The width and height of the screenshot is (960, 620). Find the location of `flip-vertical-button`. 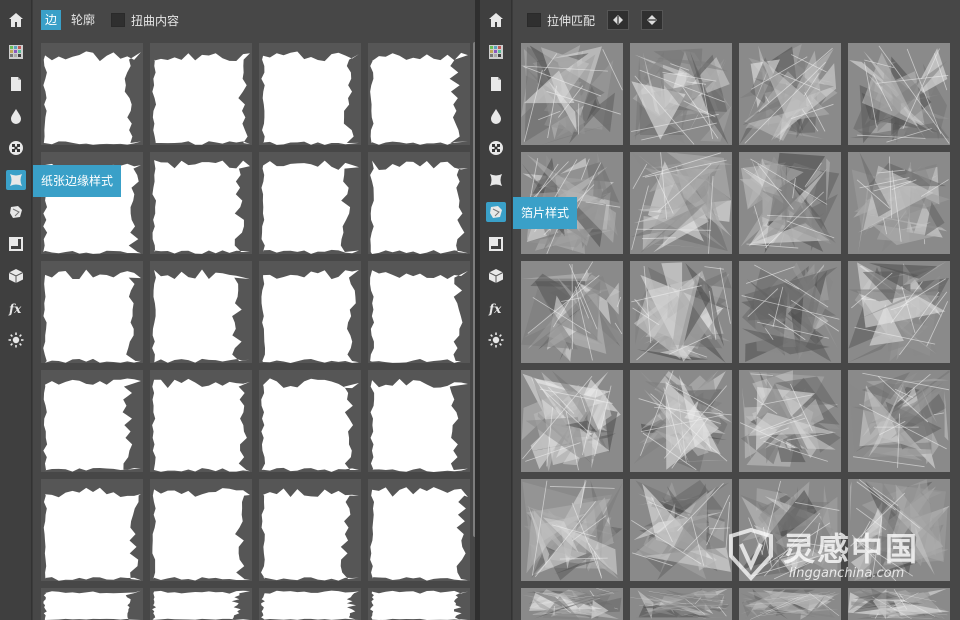

flip-vertical-button is located at coordinates (652, 20).